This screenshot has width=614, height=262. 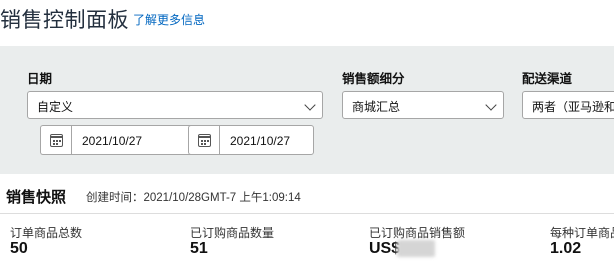 What do you see at coordinates (582, 233) in the screenshot?
I see `metric-label-units-per-order-item: 每种订单商品` at bounding box center [582, 233].